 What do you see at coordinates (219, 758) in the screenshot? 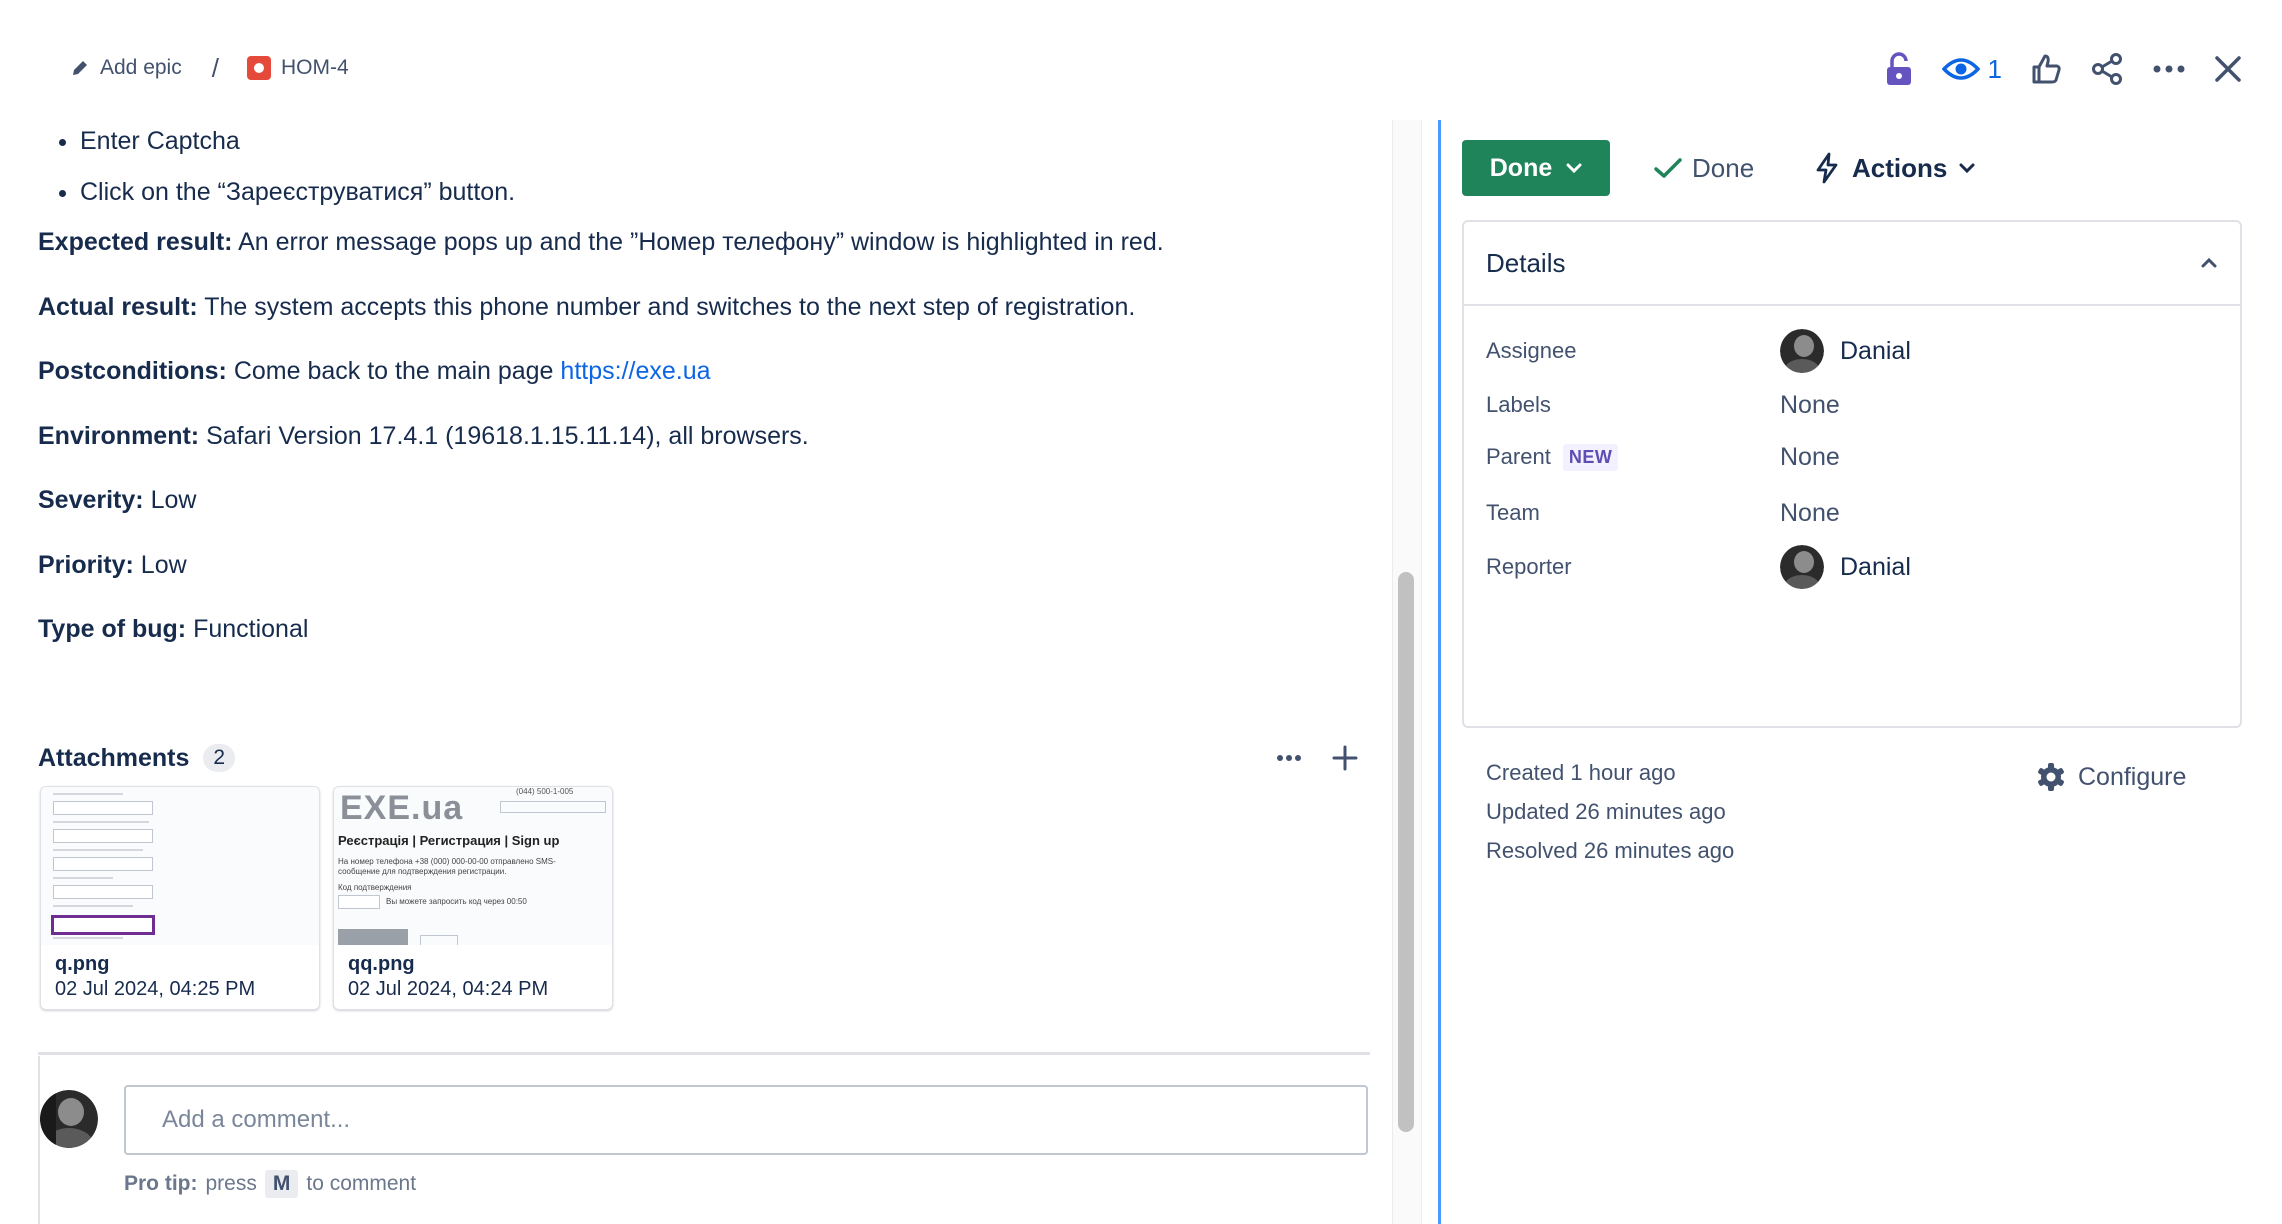
I see `attachments-count-badge: 2` at bounding box center [219, 758].